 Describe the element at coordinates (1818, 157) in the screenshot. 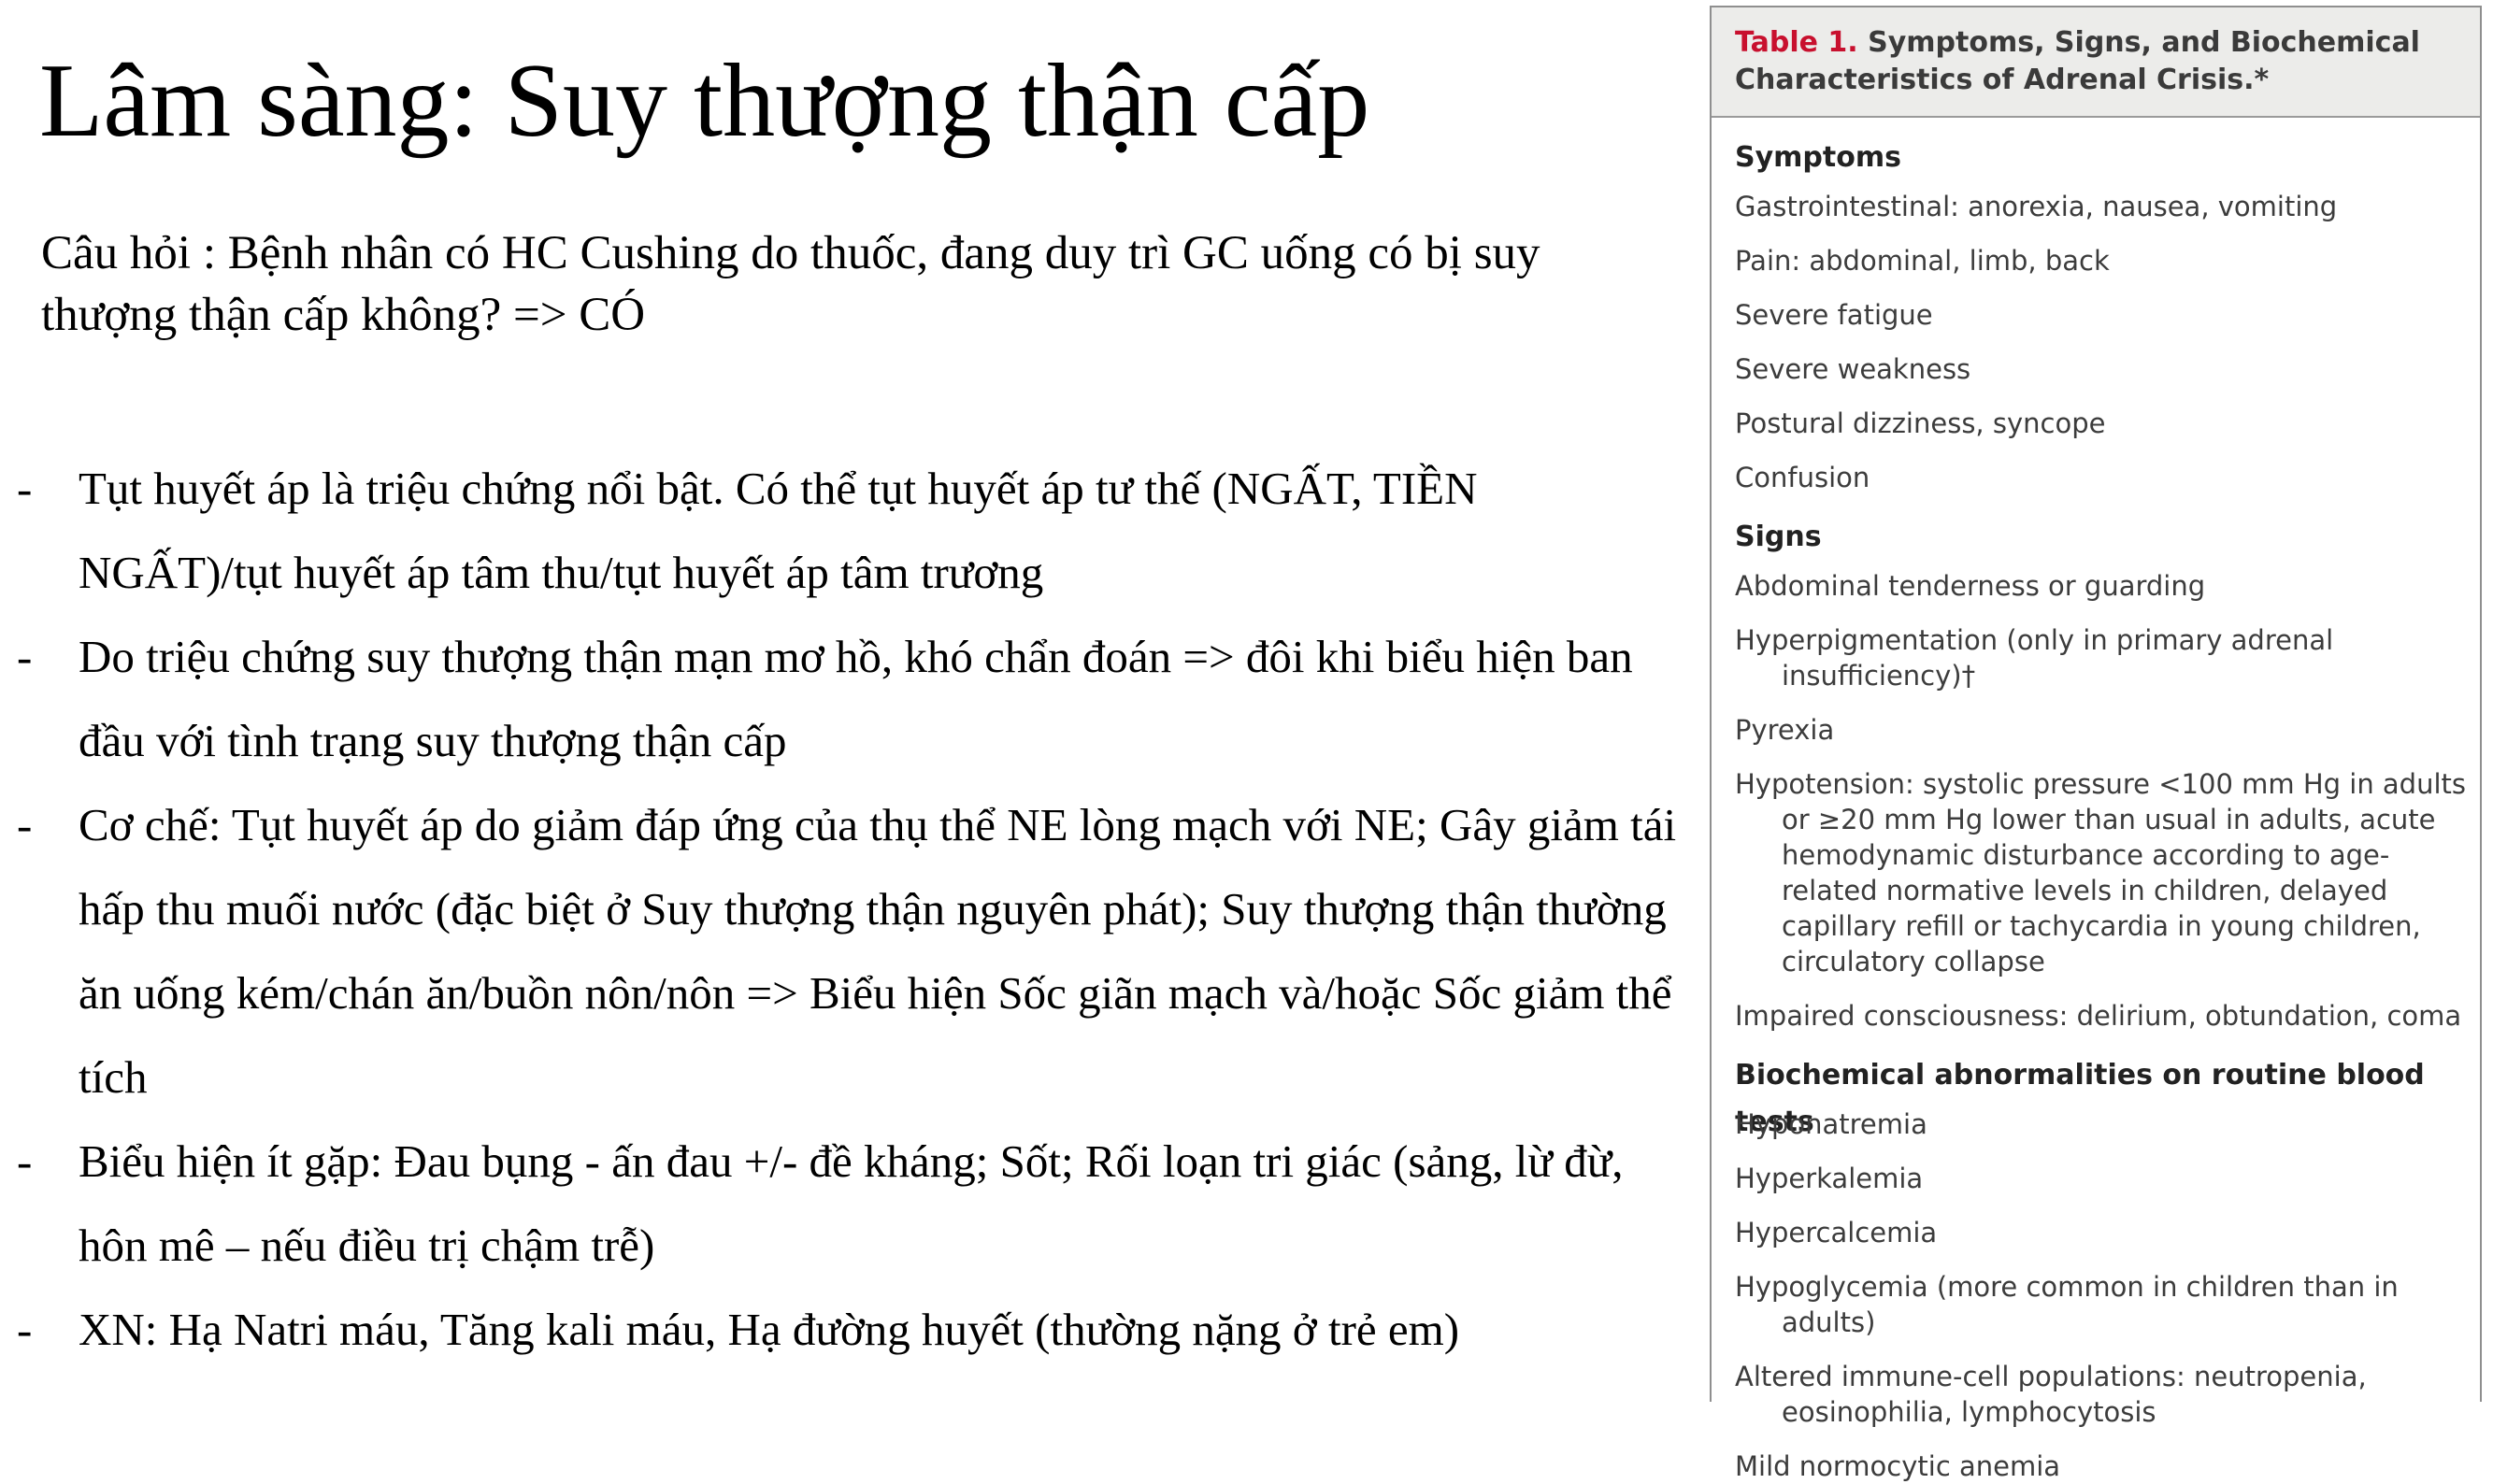

I see `section-heading-symptoms: Symptoms` at that location.